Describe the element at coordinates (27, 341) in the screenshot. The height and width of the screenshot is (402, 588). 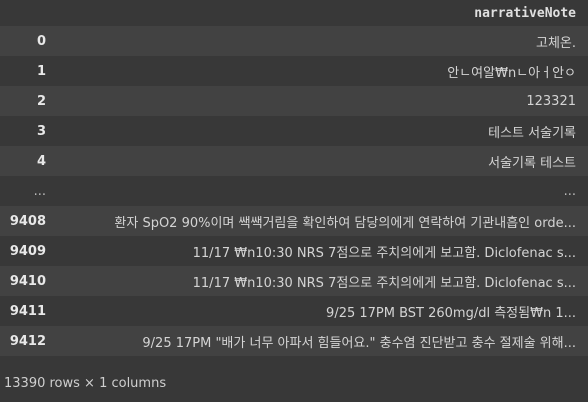
I see `row-index: 9412` at that location.